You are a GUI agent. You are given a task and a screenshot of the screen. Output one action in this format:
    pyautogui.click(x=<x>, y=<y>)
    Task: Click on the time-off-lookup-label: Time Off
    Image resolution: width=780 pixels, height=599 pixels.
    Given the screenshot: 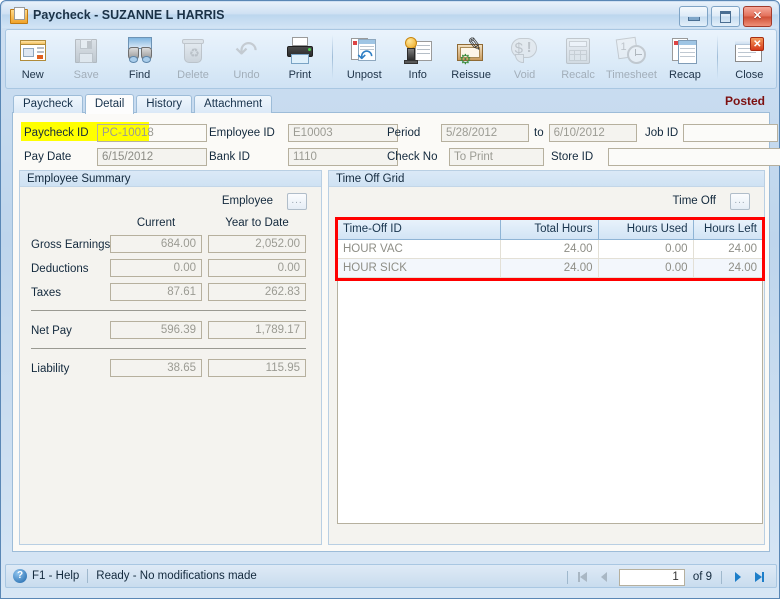 What is the action you would take?
    pyautogui.click(x=694, y=201)
    